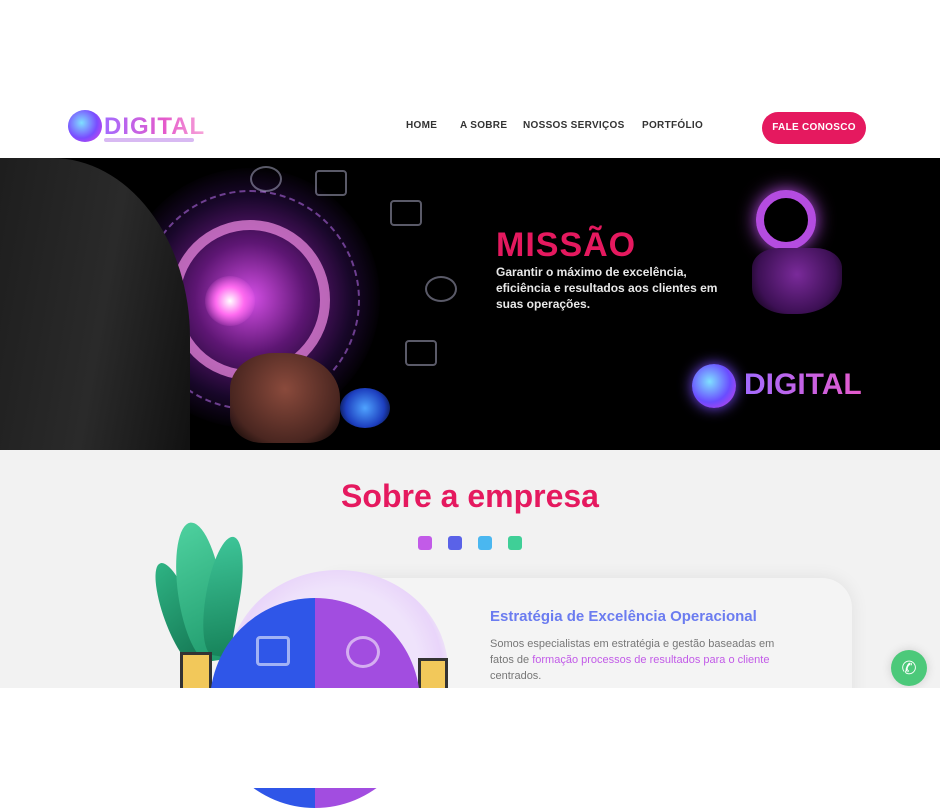 This screenshot has height=808, width=940. I want to click on logo-tagline-bar, so click(149, 140).